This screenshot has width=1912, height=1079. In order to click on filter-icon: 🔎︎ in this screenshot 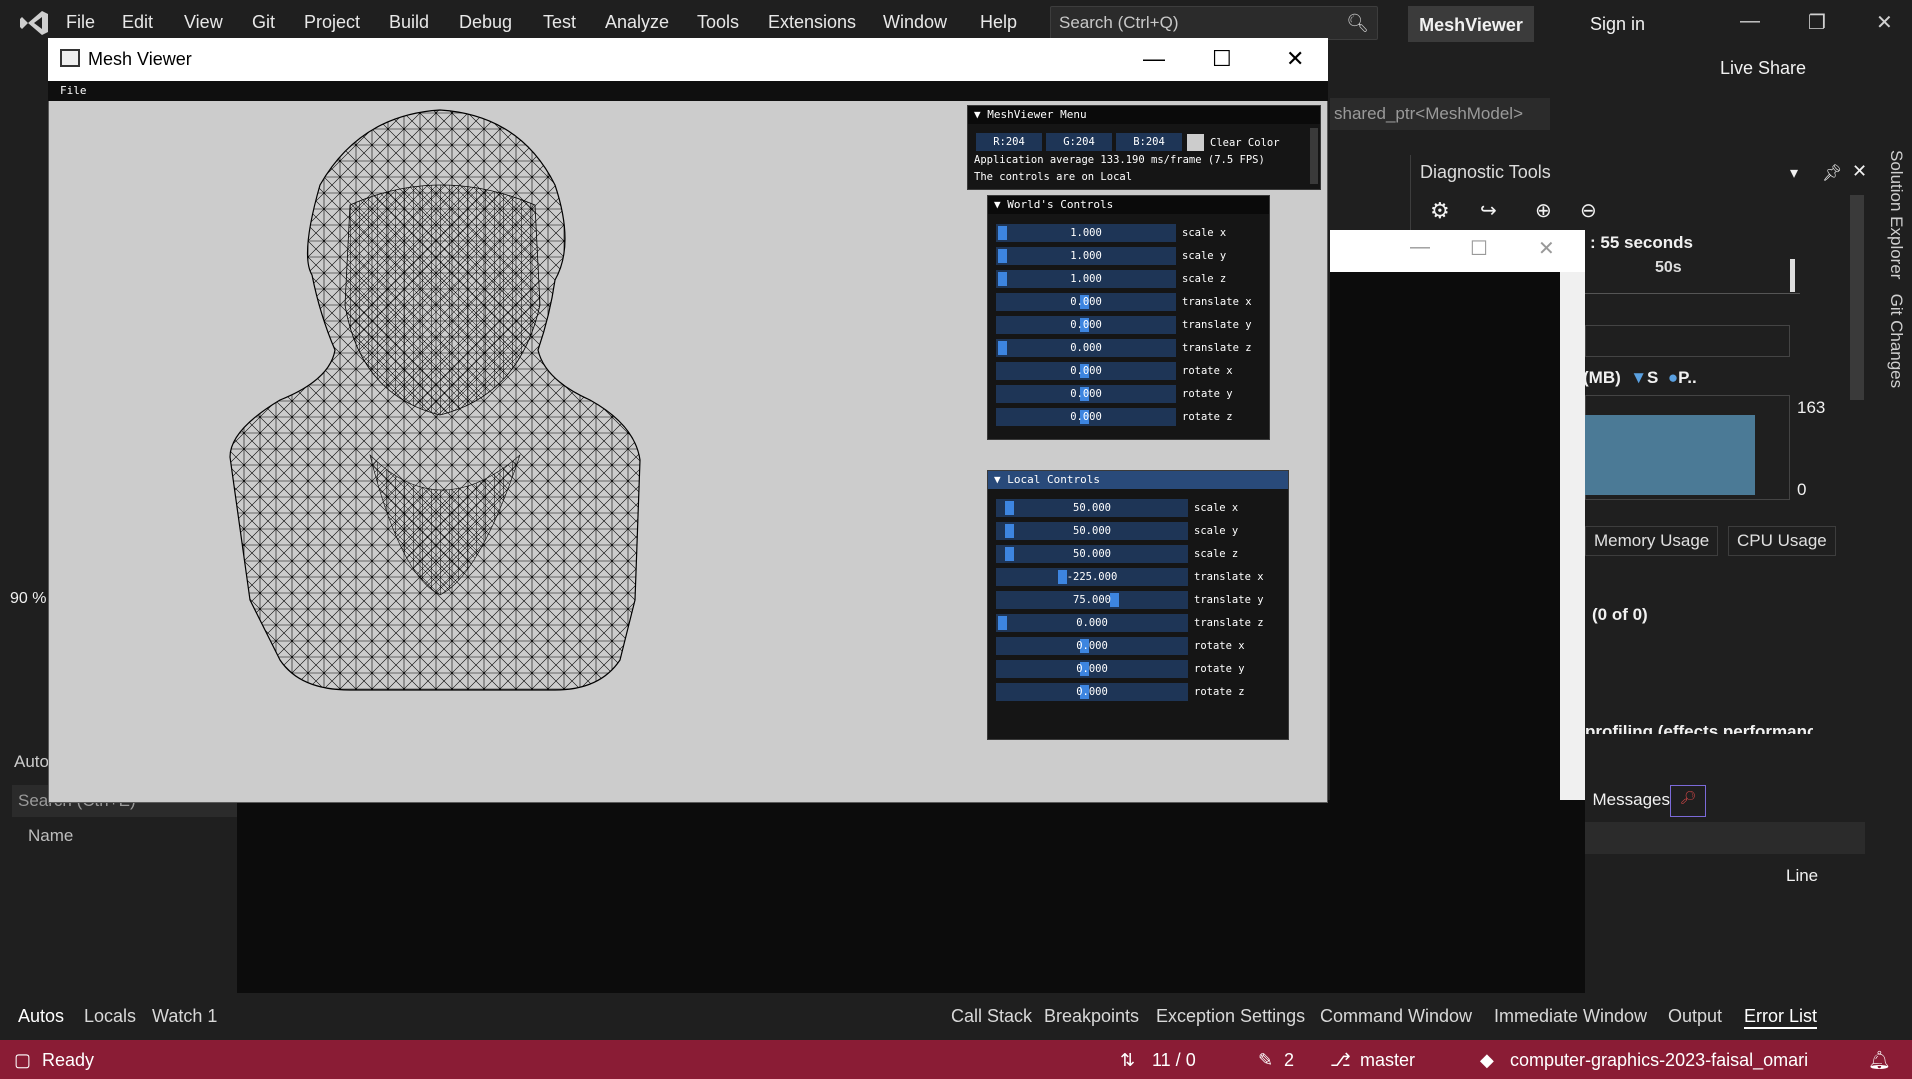, I will do `click(1688, 801)`.